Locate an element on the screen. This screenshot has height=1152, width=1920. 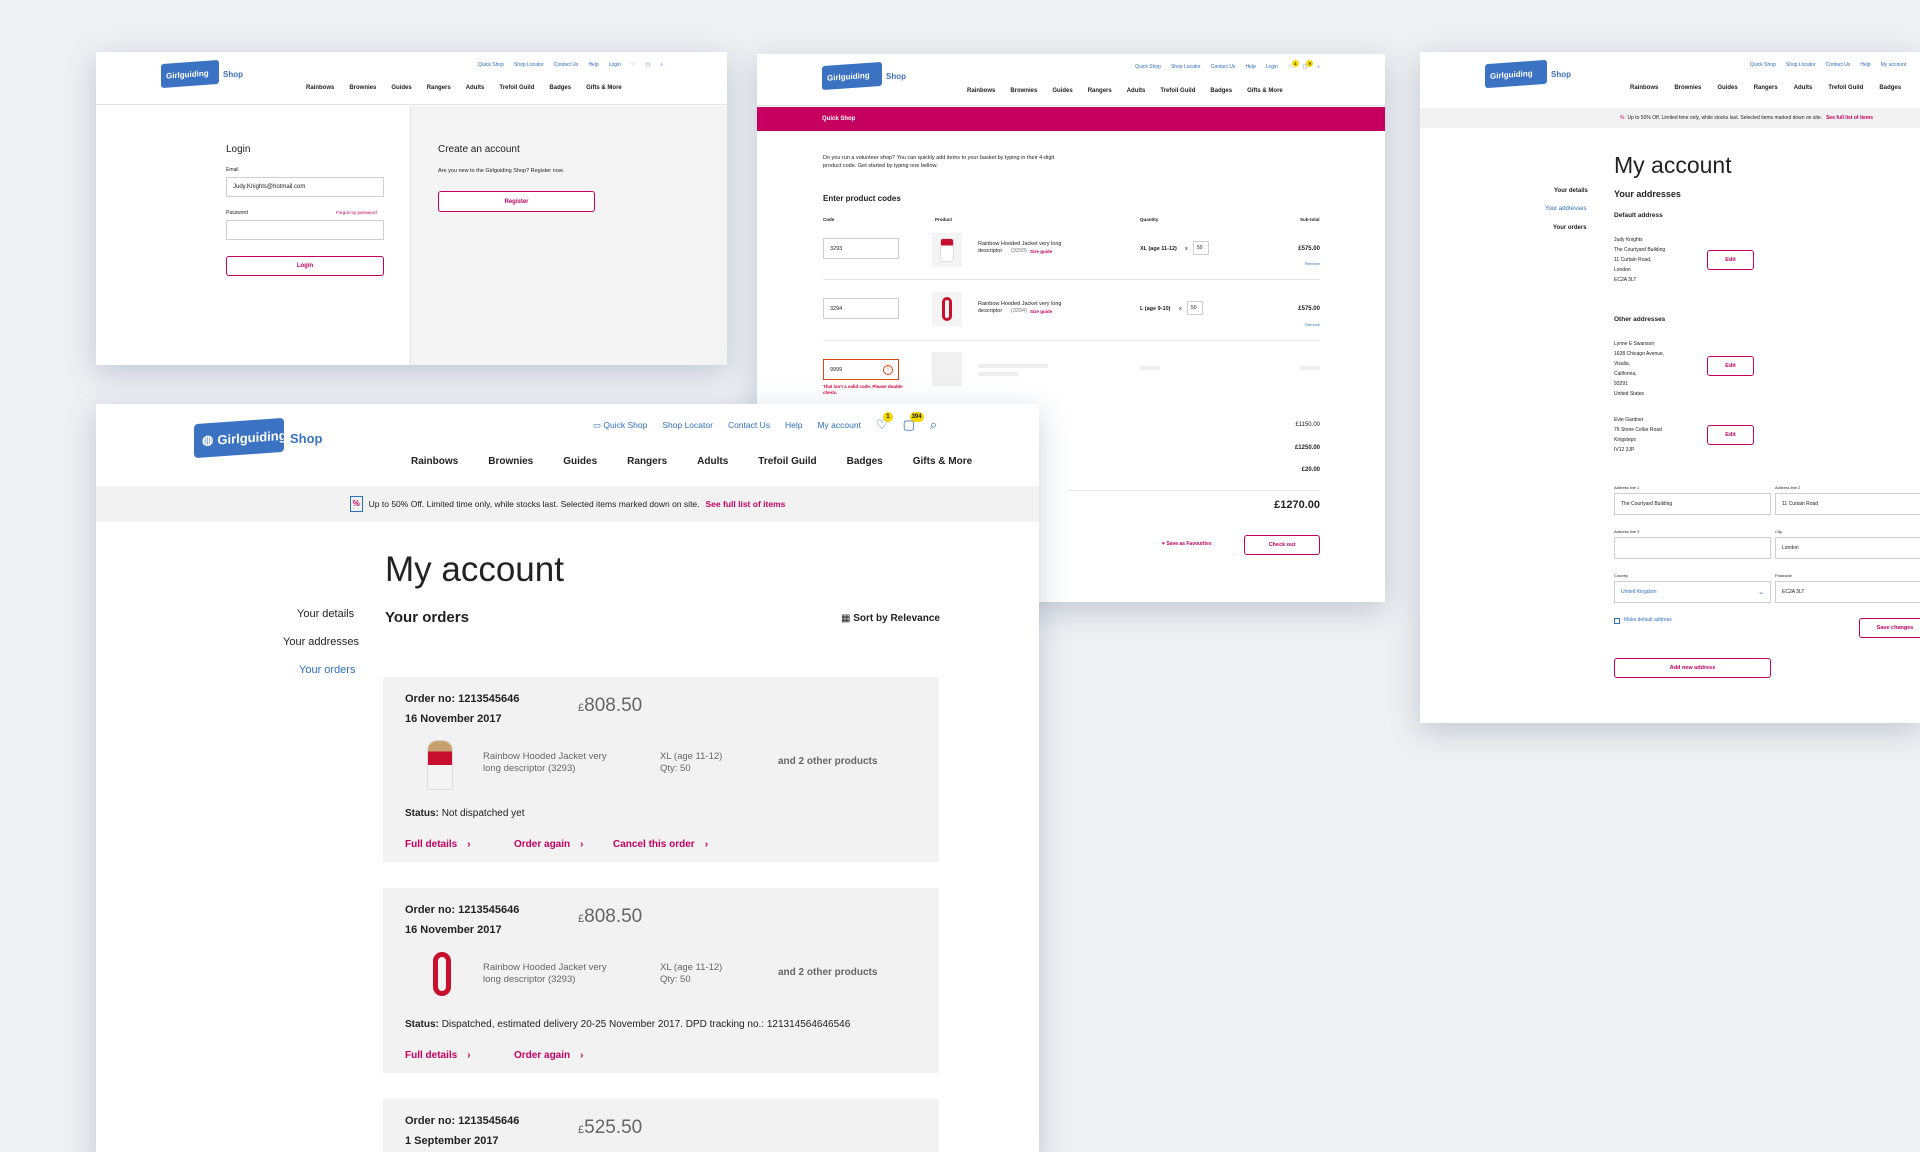
address-line3-input is located at coordinates (1692, 548).